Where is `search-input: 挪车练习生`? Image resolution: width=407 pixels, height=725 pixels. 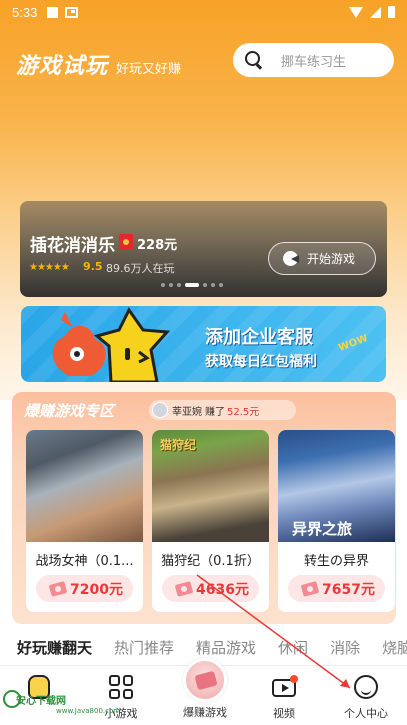
search-input: 挪车练习生 is located at coordinates (313, 60).